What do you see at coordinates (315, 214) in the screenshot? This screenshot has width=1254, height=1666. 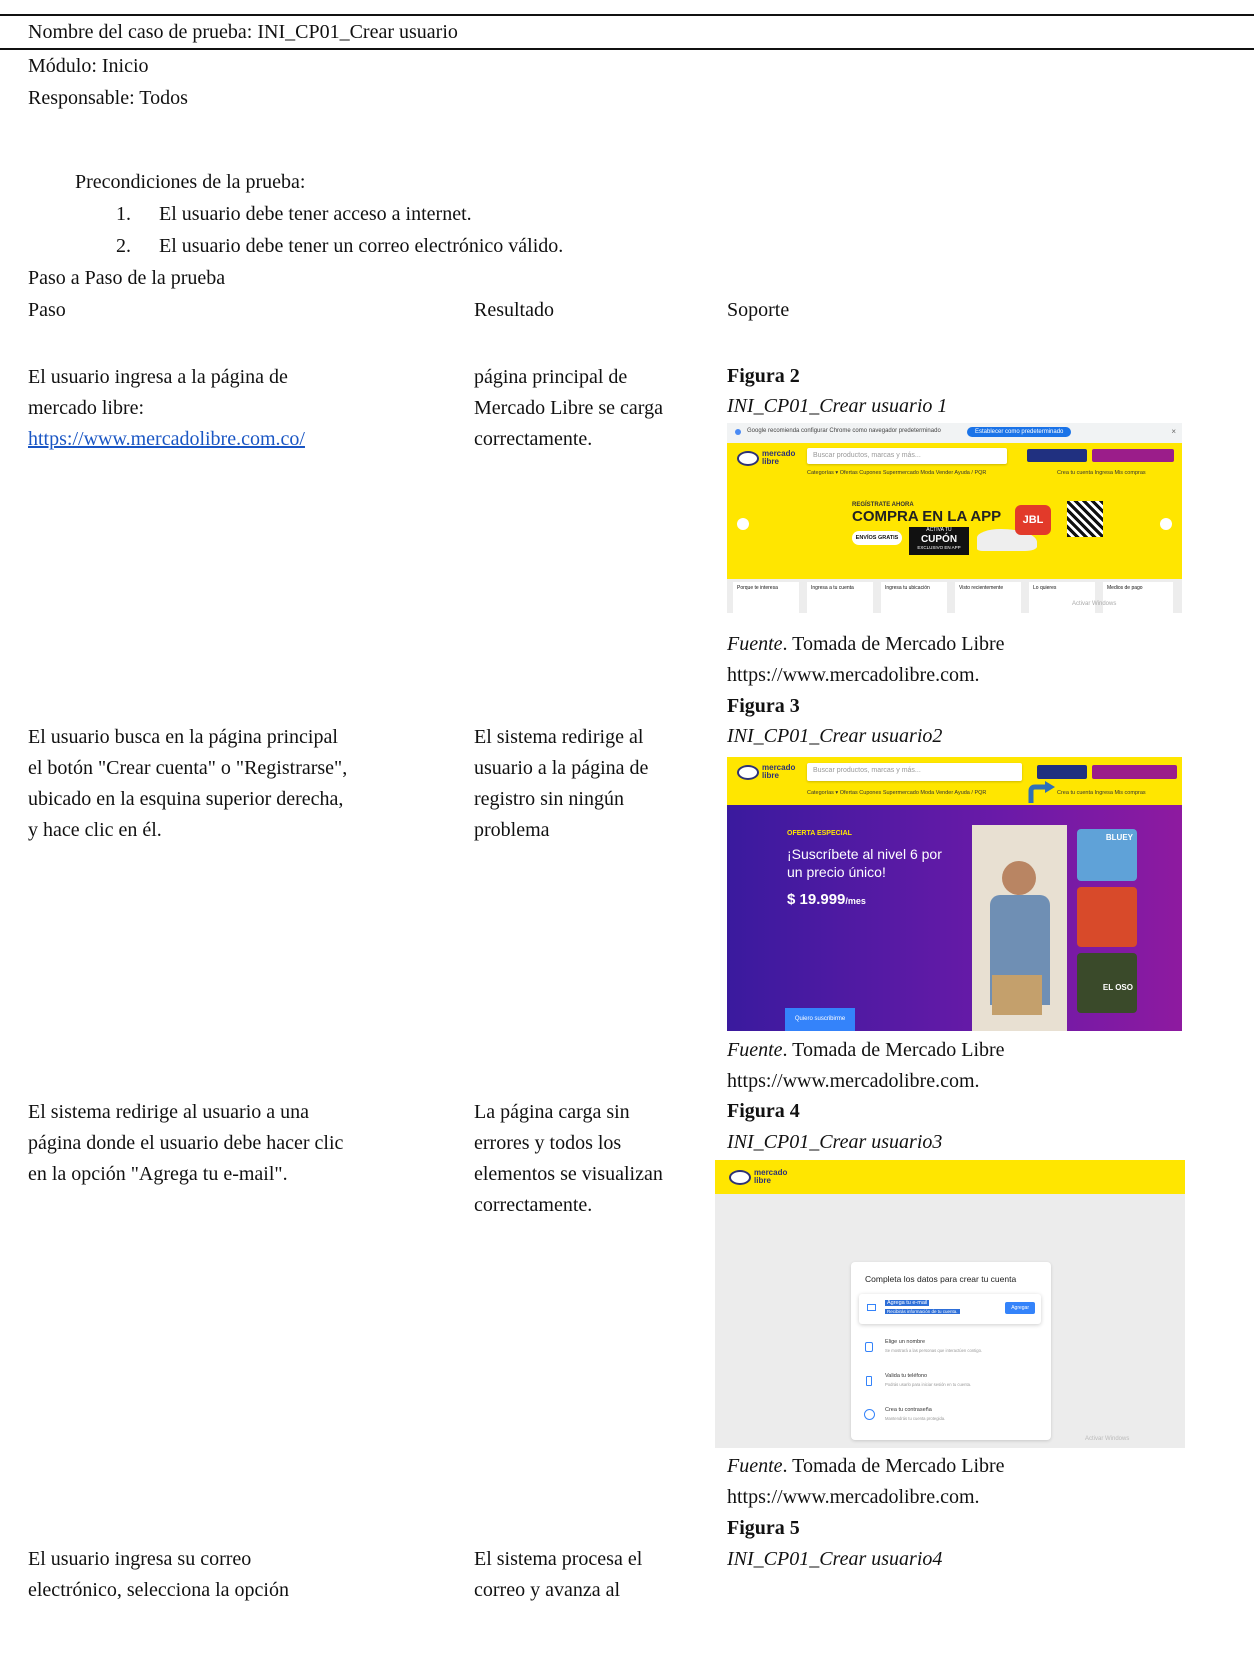 I see `precondition-text: El usuario debe tener acceso a internet.` at bounding box center [315, 214].